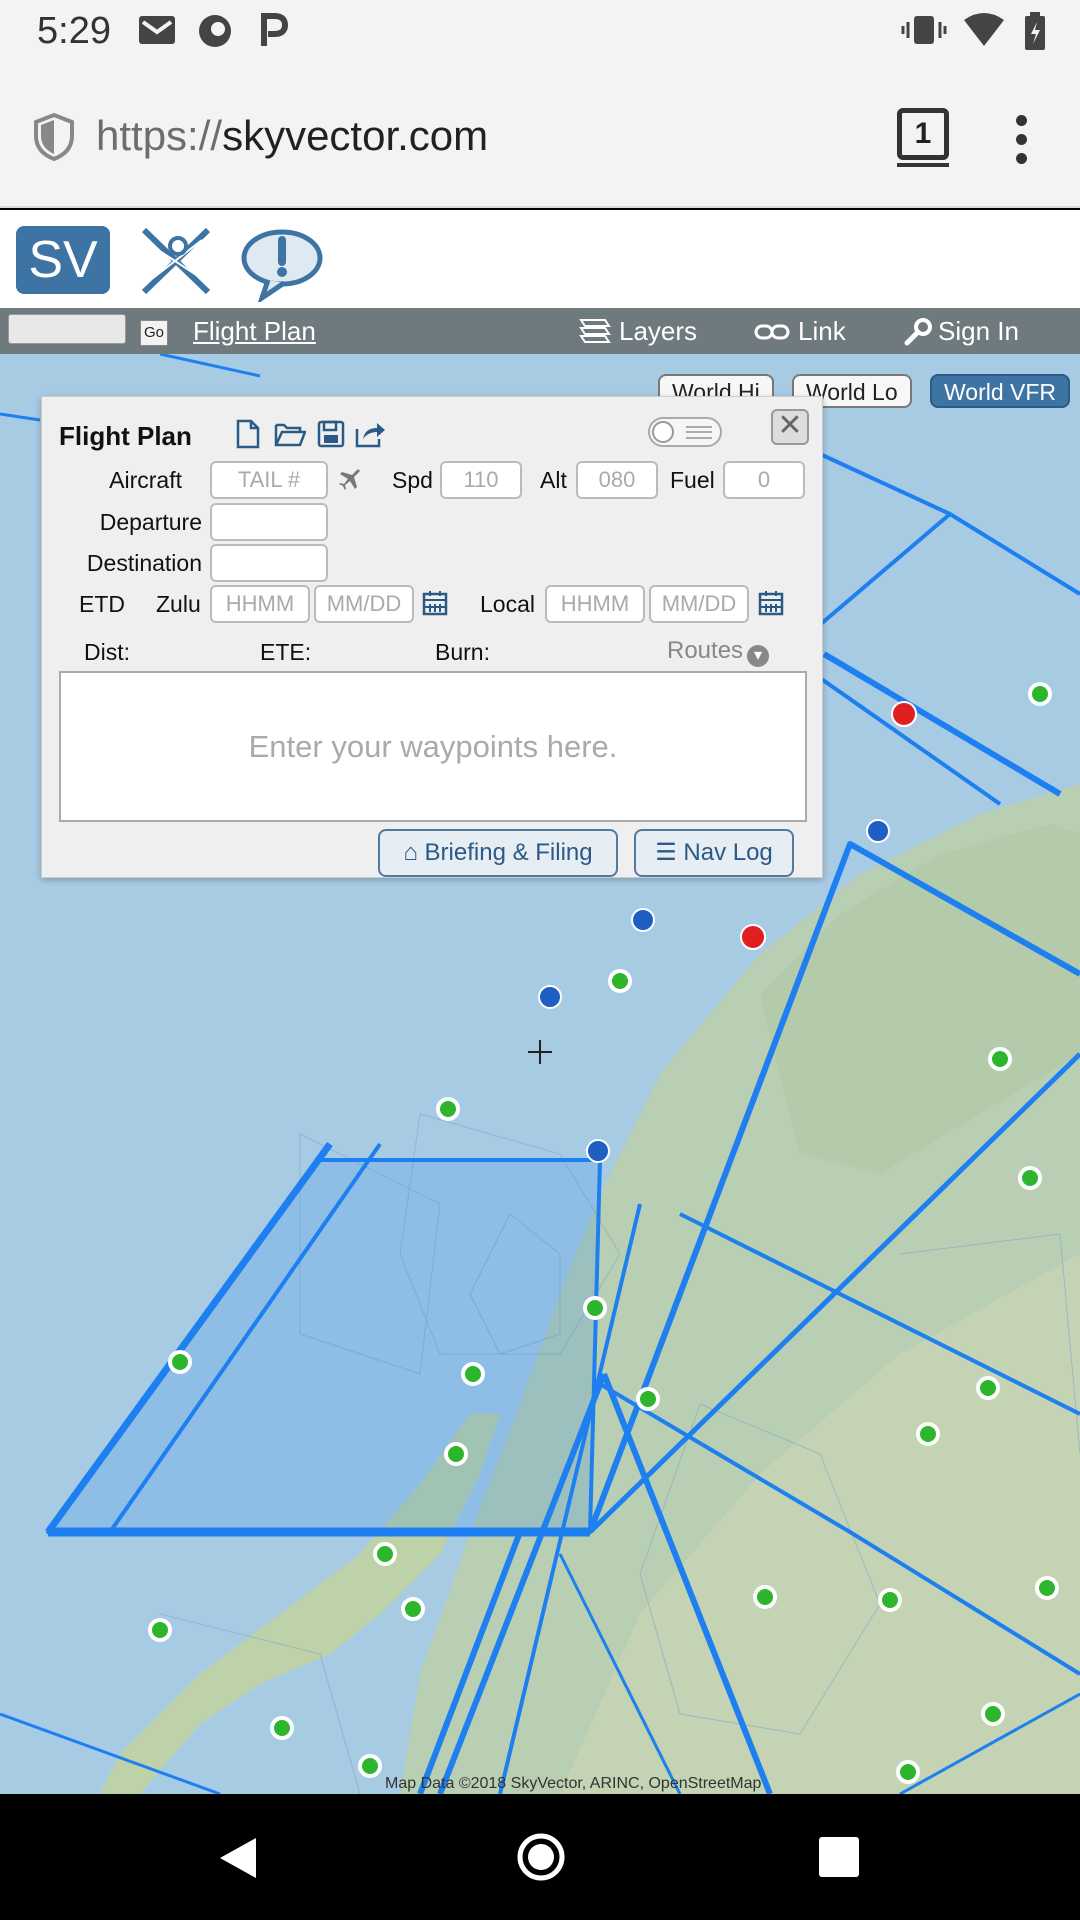 The width and height of the screenshot is (1080, 1920). What do you see at coordinates (150, 522) in the screenshot?
I see `departure-label: Departure` at bounding box center [150, 522].